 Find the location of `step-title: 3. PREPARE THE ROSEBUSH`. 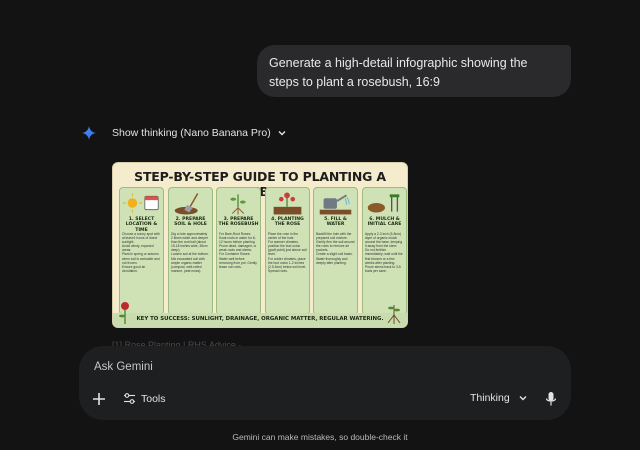

step-title: 3. PREPARE THE ROSEBUSH is located at coordinates (238, 222).